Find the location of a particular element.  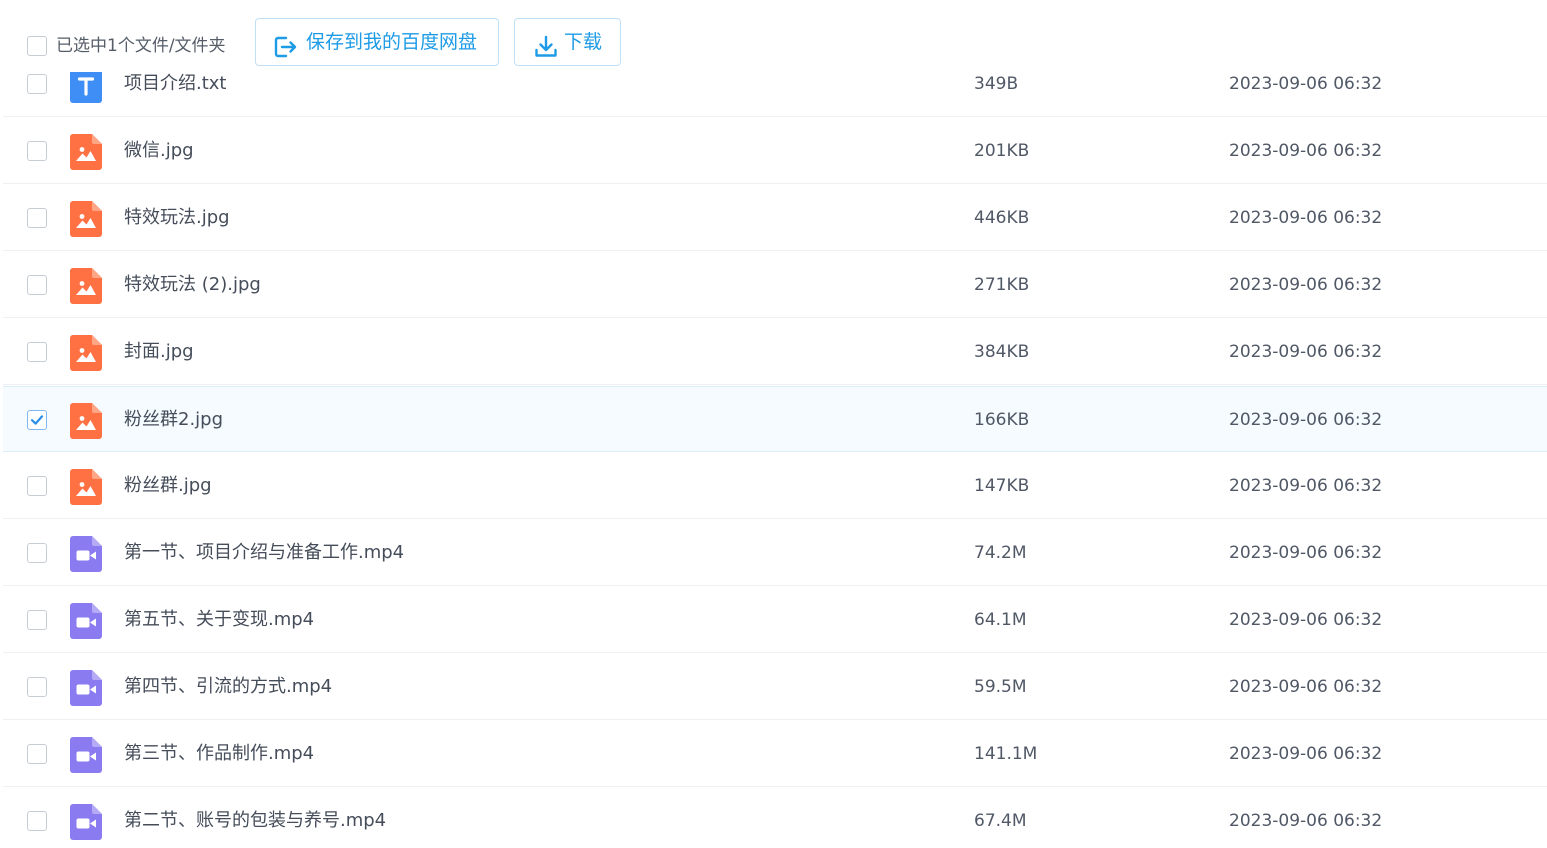

file-row: 第四节、引流的方式.mp4 59.5M 2023-09-06 06:32 is located at coordinates (775, 687).